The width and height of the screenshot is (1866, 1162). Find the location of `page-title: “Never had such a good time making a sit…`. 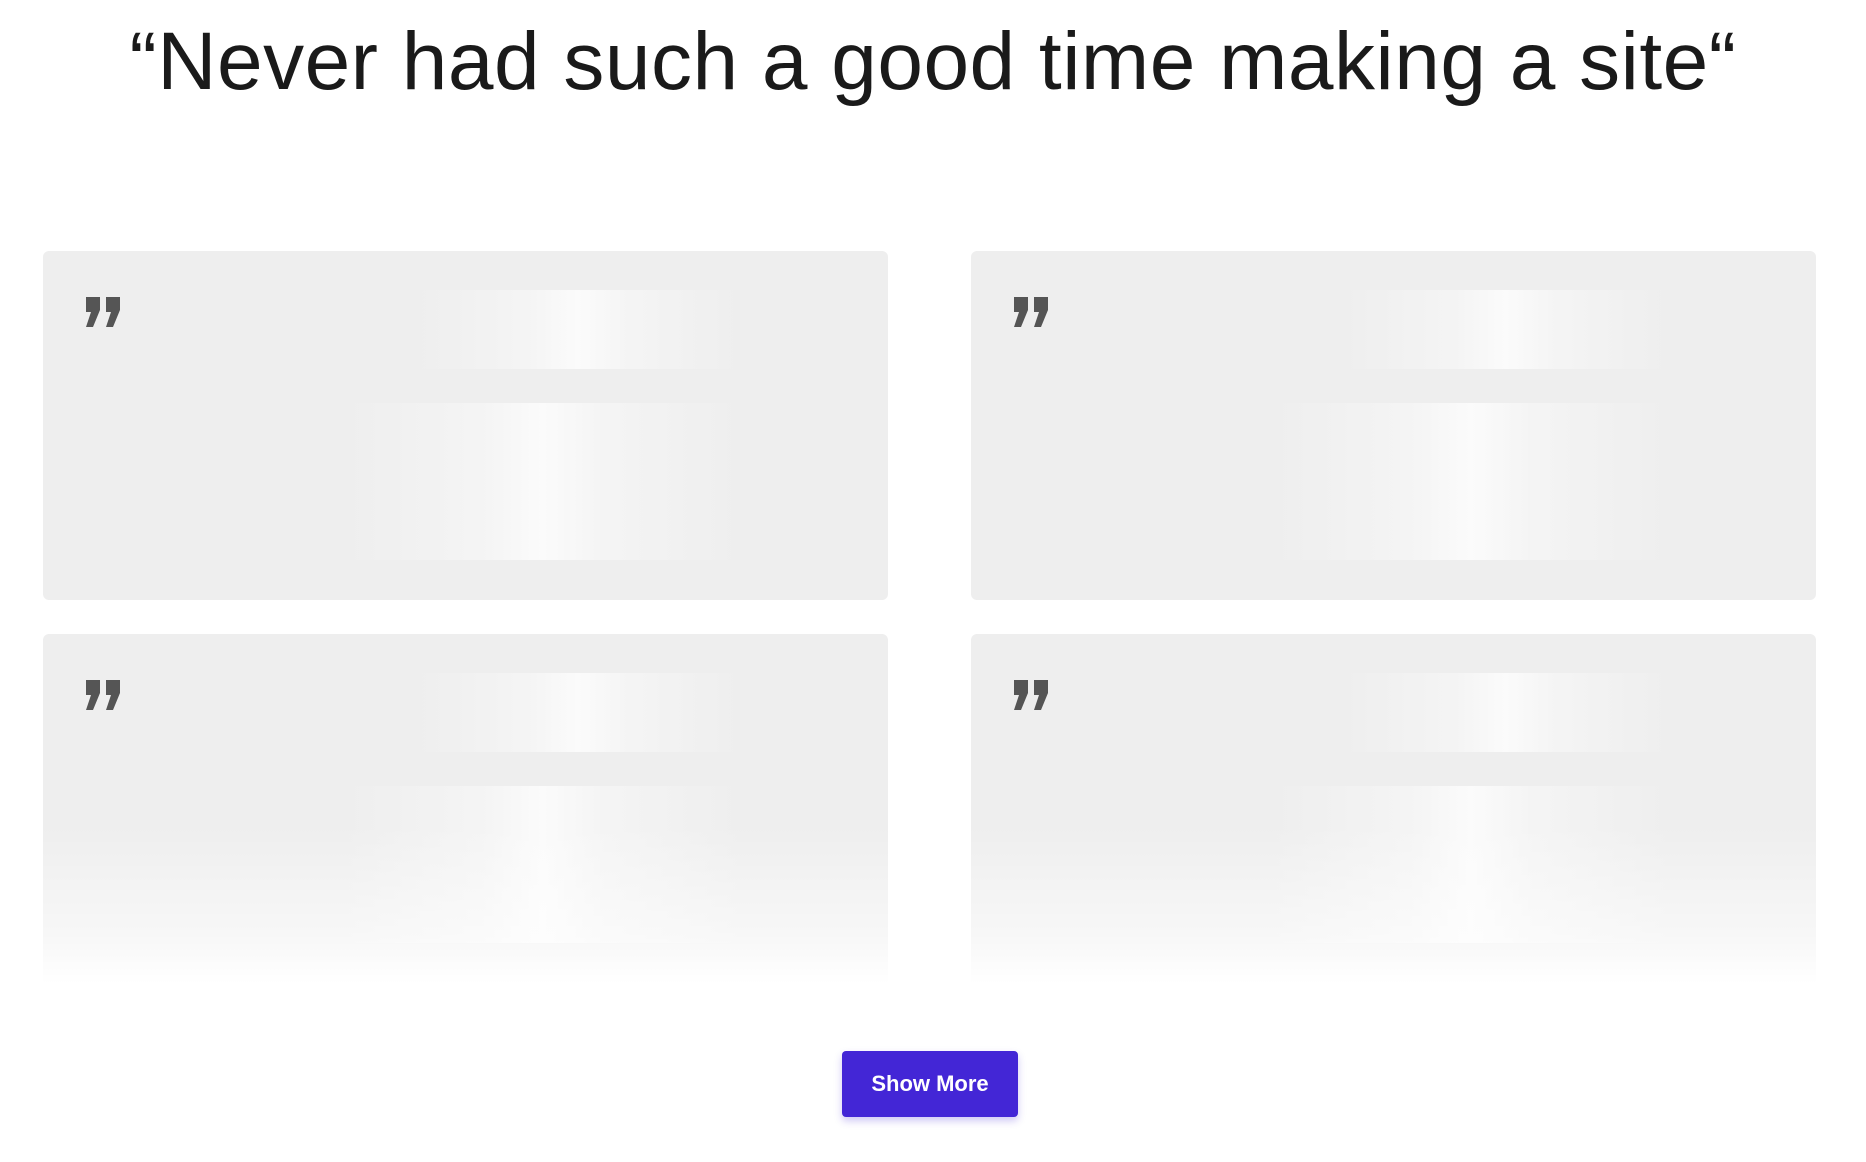

page-title: “Never had such a good time making a sit… is located at coordinates (933, 61).